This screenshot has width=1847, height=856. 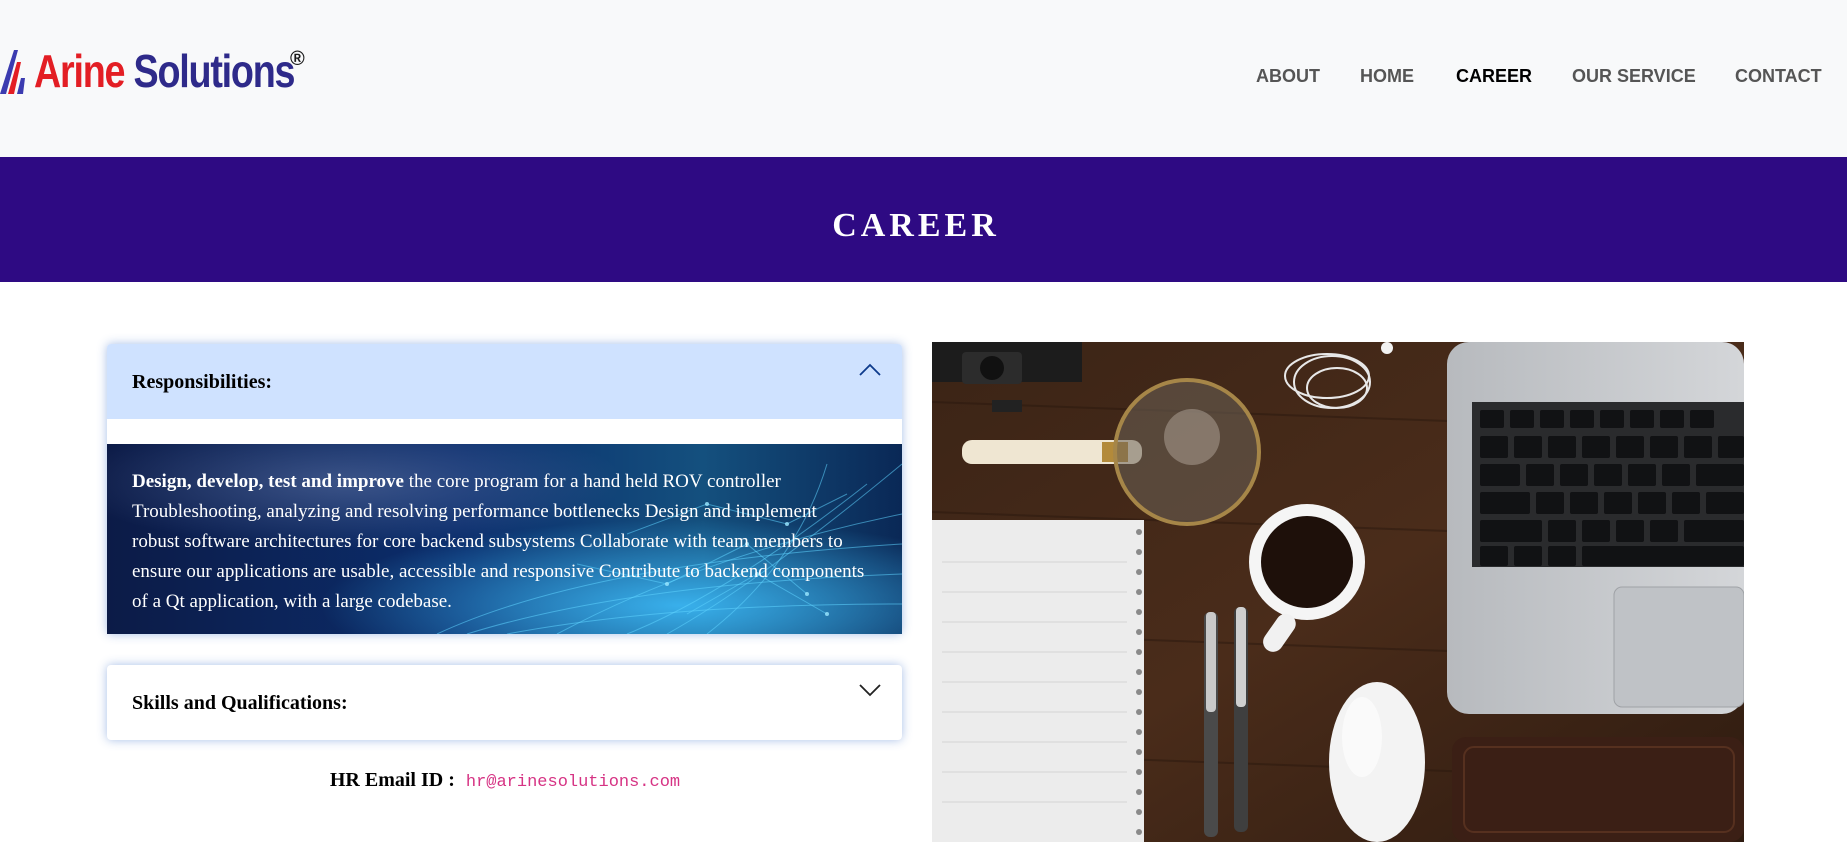 I want to click on hr-email-line: HR Email ID : hr@arinesolutions.com, so click(x=505, y=780).